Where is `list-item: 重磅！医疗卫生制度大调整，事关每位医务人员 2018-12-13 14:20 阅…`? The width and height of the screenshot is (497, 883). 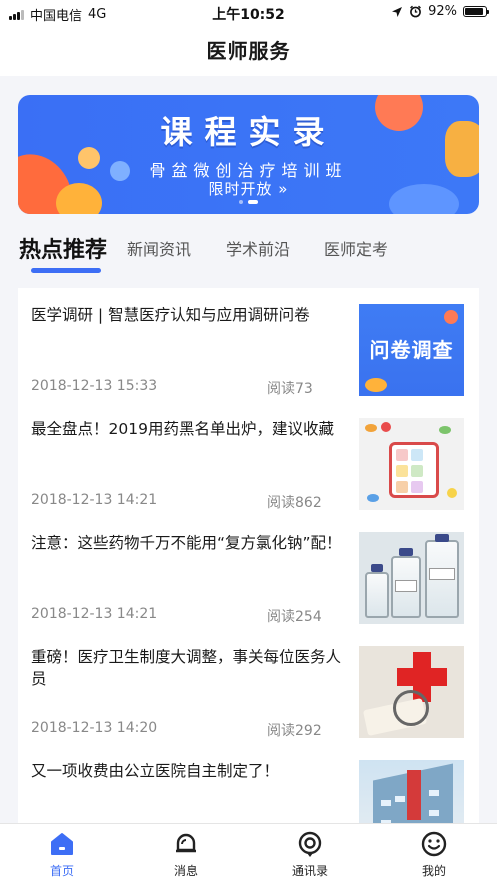
list-item: 重磅！医疗卫生制度大调整，事关每位医务人员 2018-12-13 14:20 阅… is located at coordinates (248, 687).